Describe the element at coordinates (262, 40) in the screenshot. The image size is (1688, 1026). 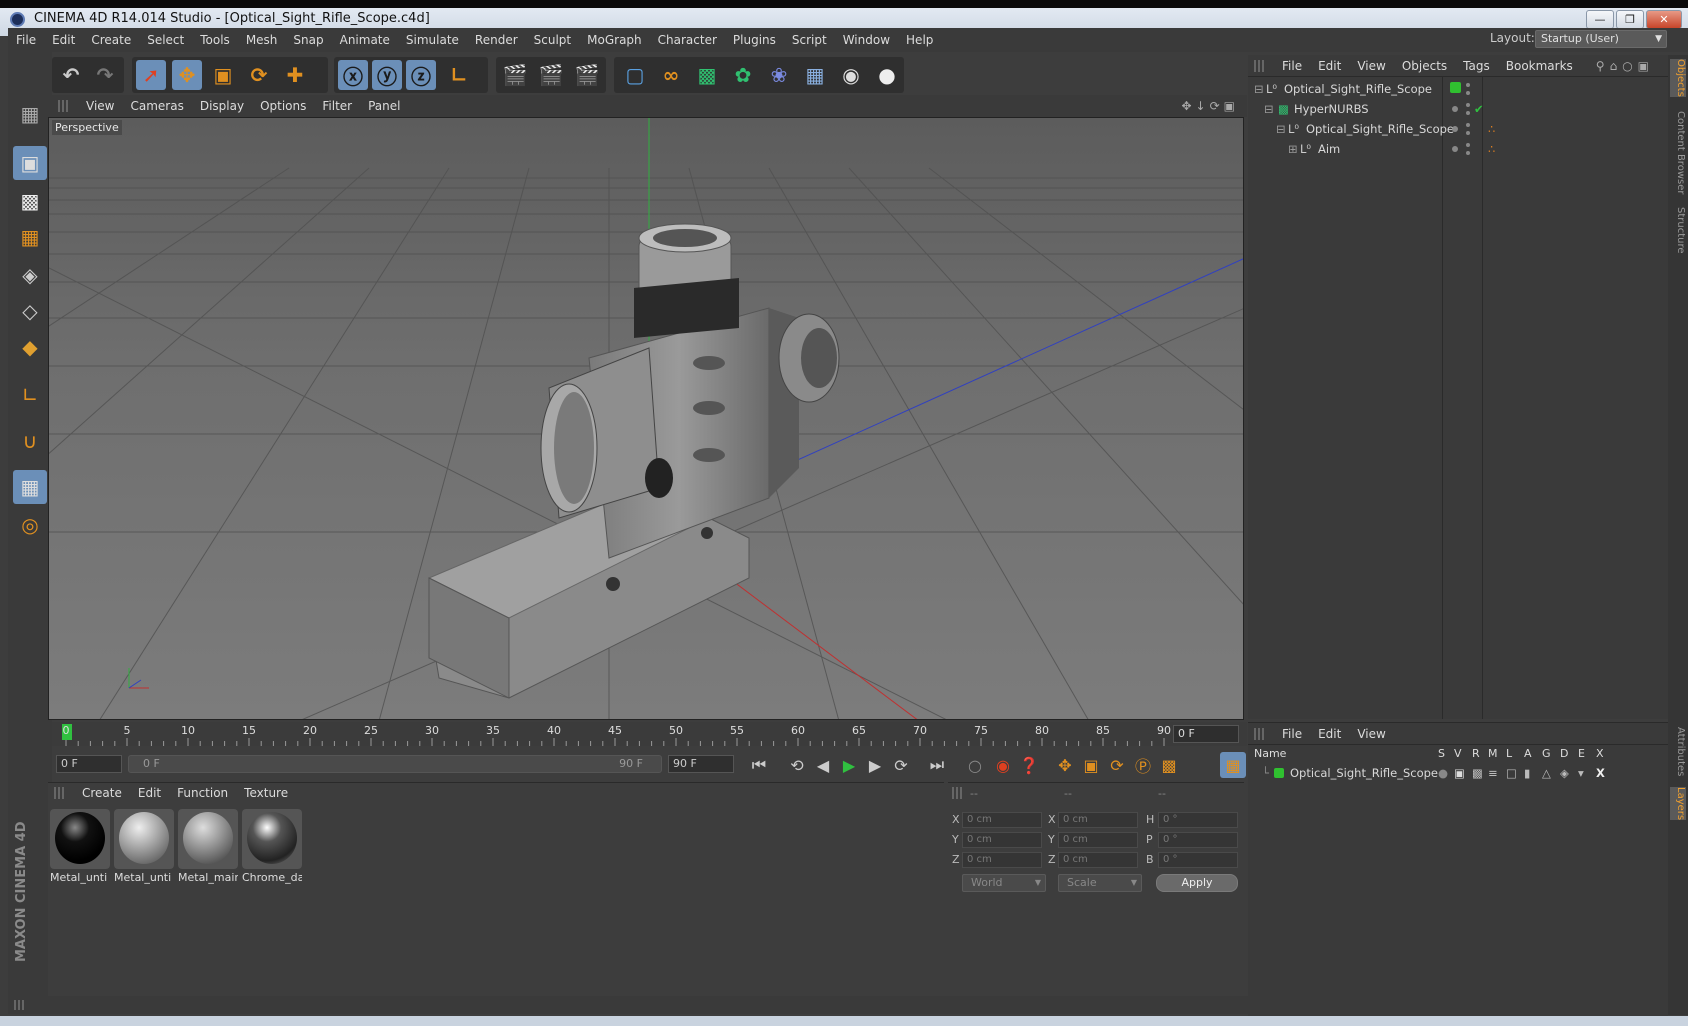
I see `menu-mesh: Mesh` at that location.